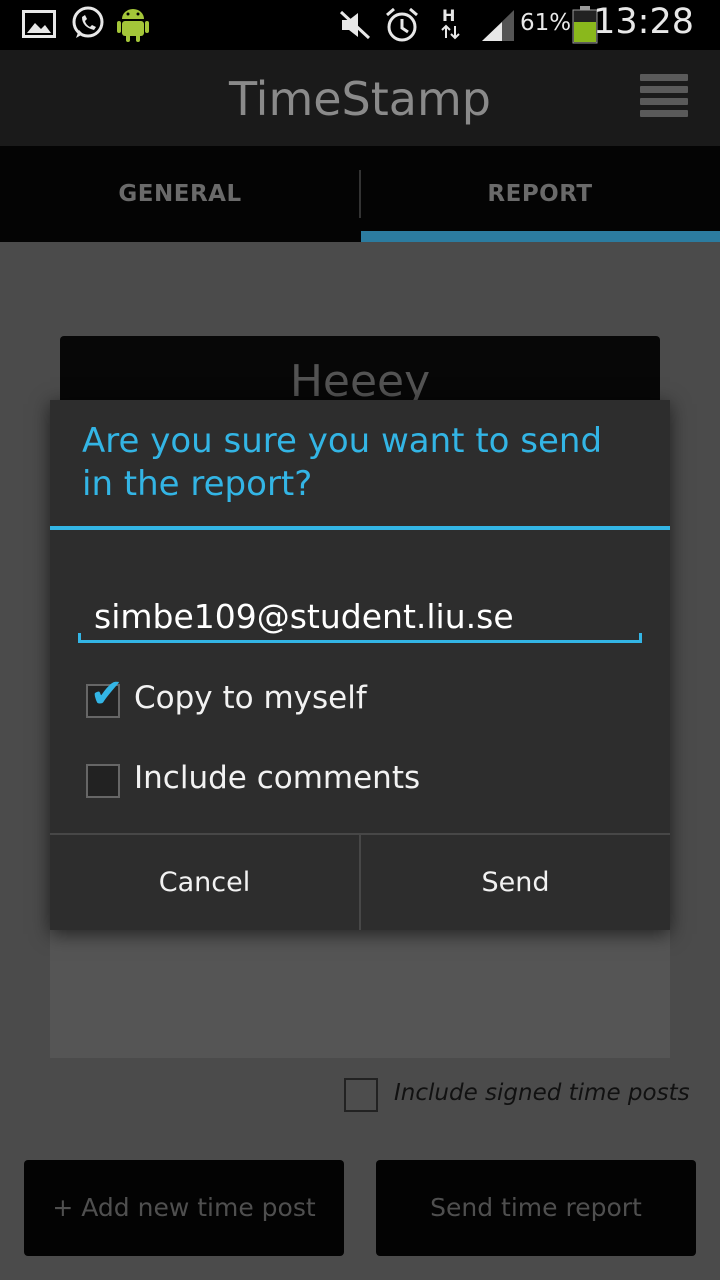 This screenshot has width=720, height=1280. What do you see at coordinates (355, 27) in the screenshot?
I see `mute-icon` at bounding box center [355, 27].